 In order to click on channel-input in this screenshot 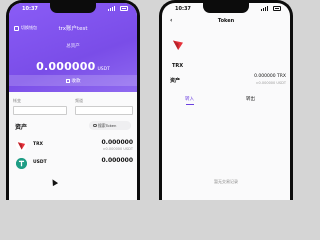, I will do `click(104, 110)`.